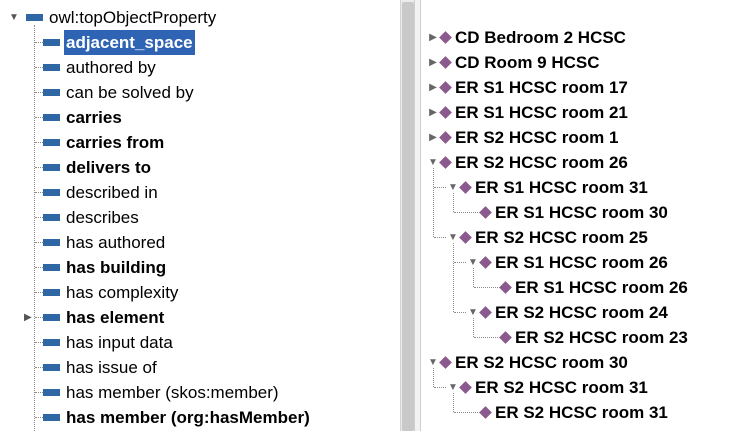  Describe the element at coordinates (94, 117) in the screenshot. I see `property-label: carries` at that location.